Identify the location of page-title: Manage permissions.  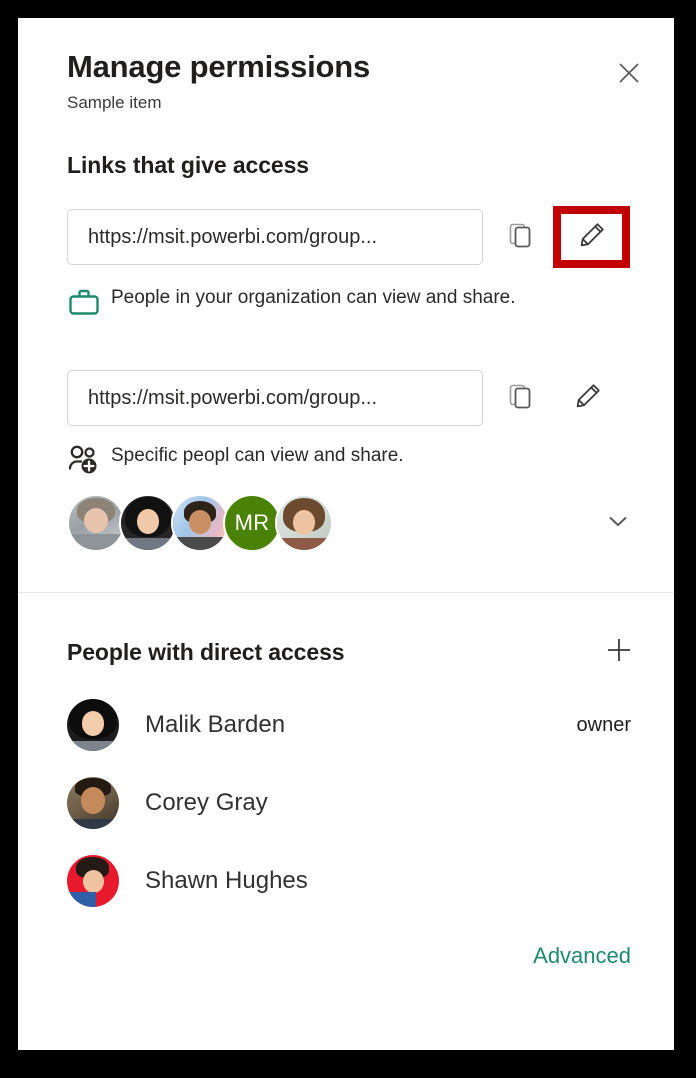
(219, 66).